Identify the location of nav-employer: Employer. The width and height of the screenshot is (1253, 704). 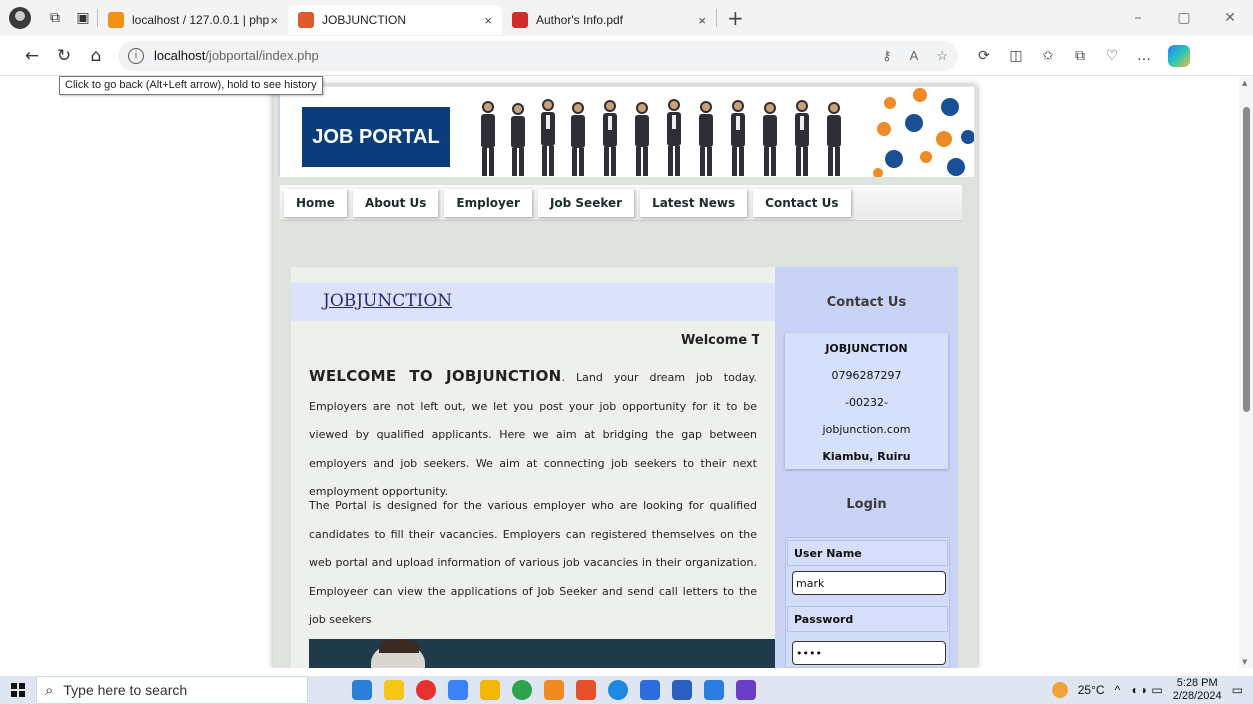
(488, 202).